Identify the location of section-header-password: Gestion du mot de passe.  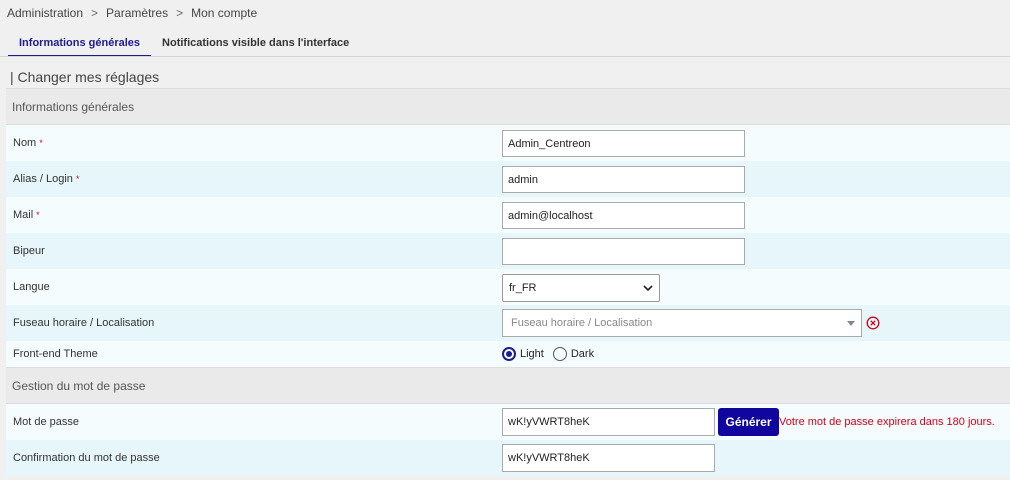
(508, 385).